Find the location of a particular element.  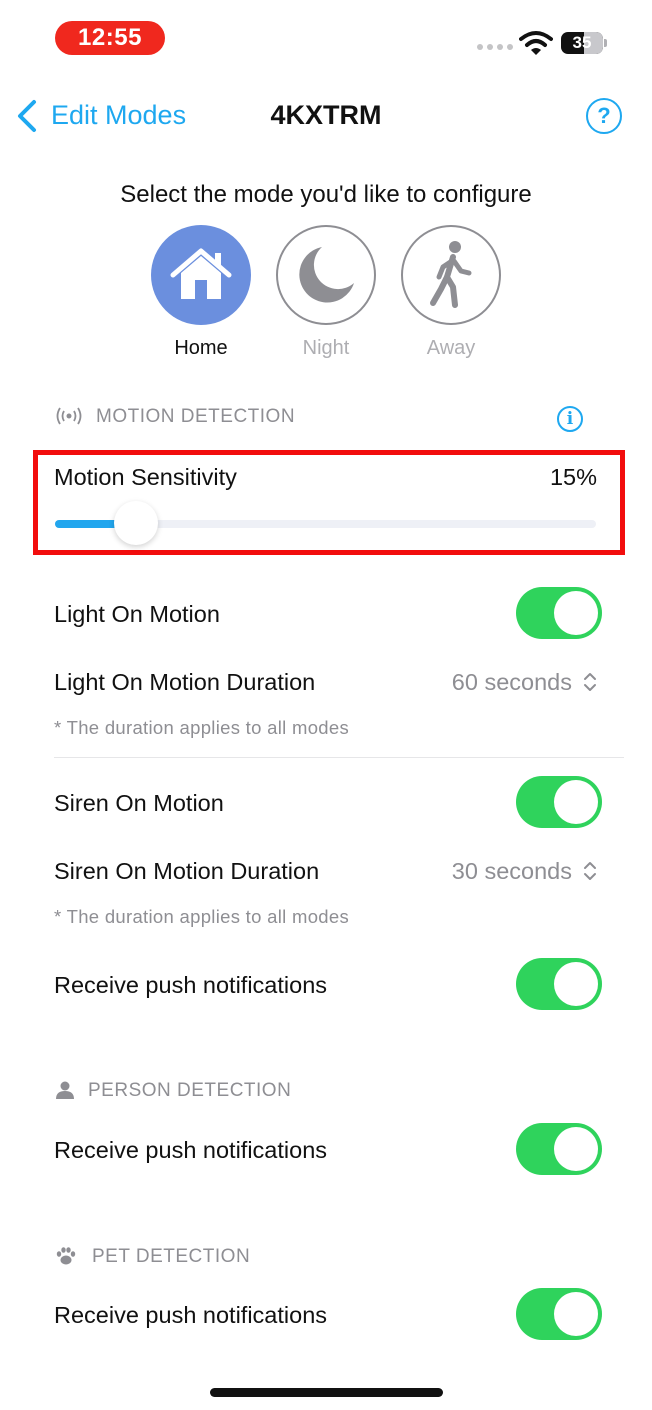

walking-person-icon is located at coordinates (451, 274).